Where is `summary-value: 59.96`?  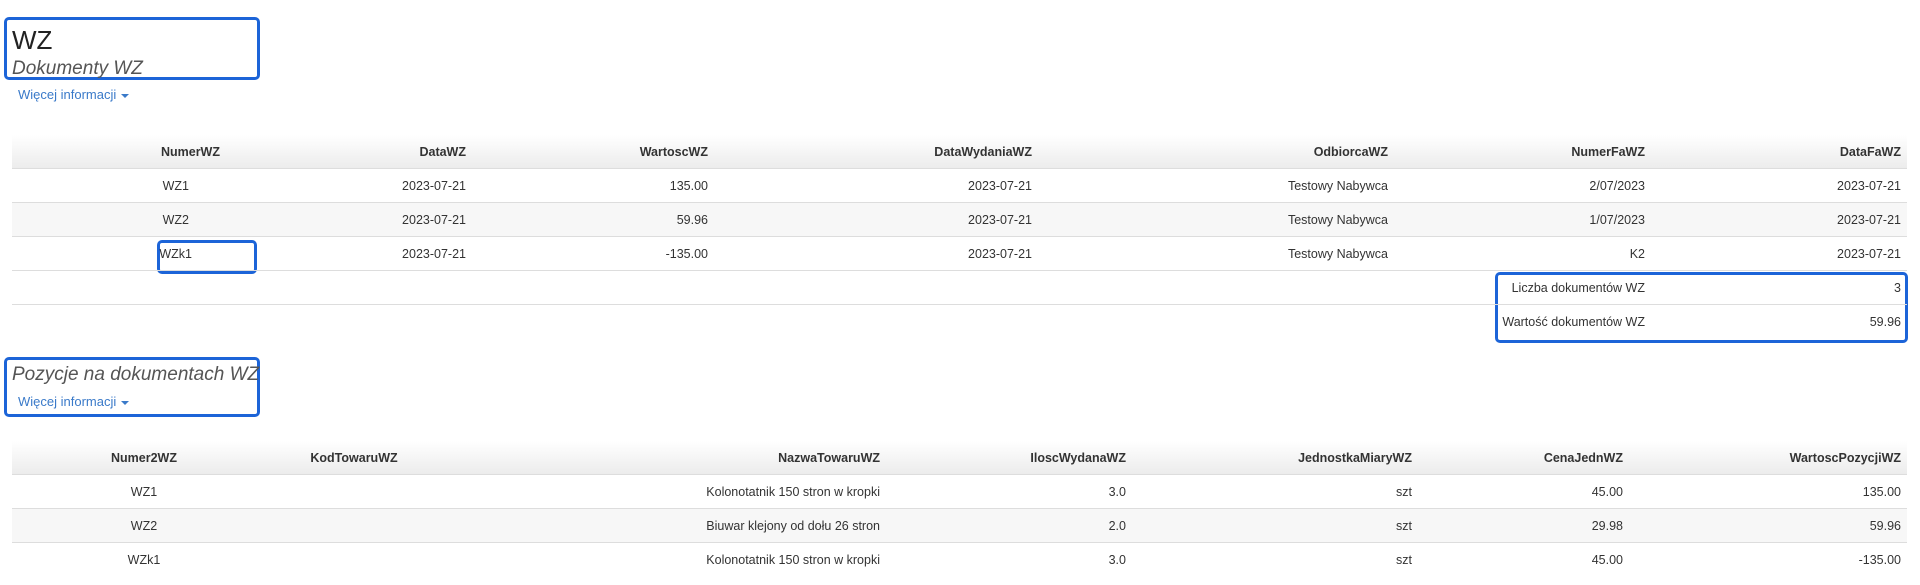
summary-value: 59.96 is located at coordinates (1885, 321).